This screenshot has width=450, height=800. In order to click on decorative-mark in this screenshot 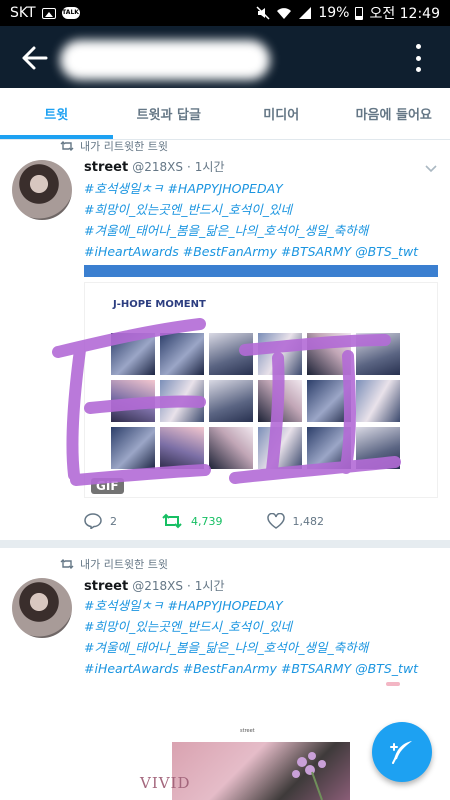, I will do `click(393, 684)`.